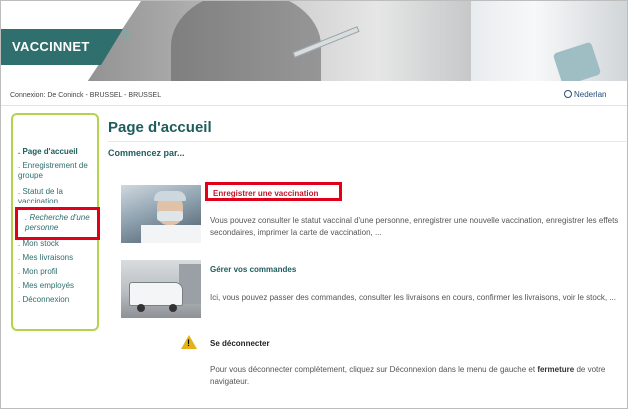 This screenshot has height=409, width=628. What do you see at coordinates (568, 94) in the screenshot?
I see `globe-icon` at bounding box center [568, 94].